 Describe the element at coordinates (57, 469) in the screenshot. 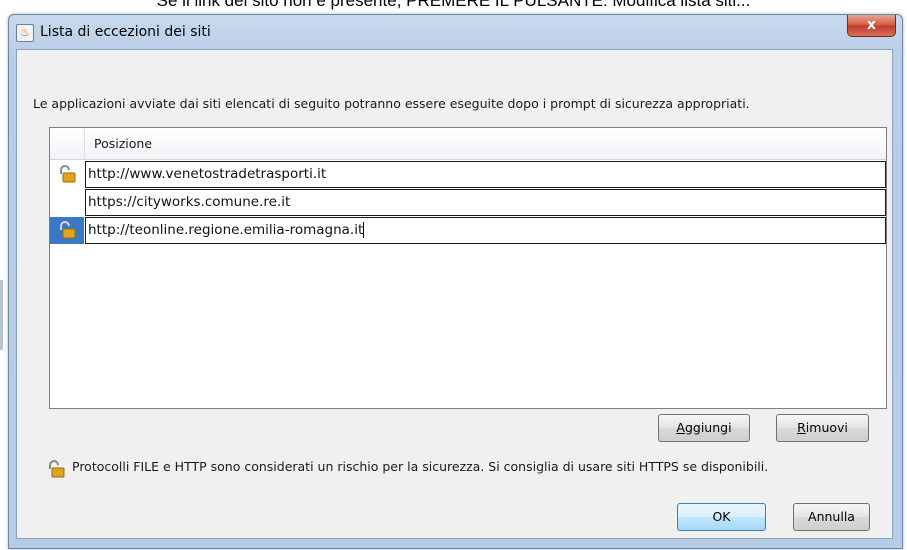

I see `warning-padlock-icon` at that location.